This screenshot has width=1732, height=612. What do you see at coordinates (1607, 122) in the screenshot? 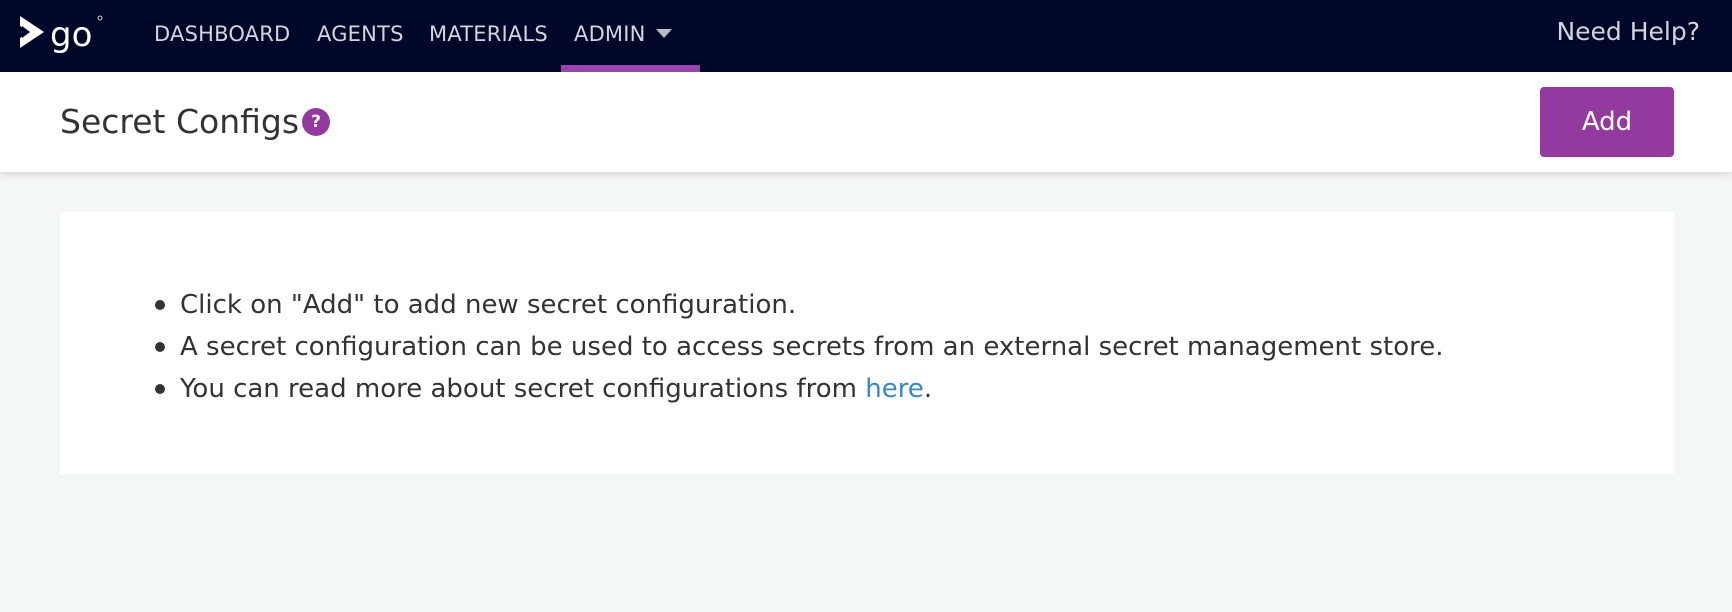
I see `add-button: Add` at bounding box center [1607, 122].